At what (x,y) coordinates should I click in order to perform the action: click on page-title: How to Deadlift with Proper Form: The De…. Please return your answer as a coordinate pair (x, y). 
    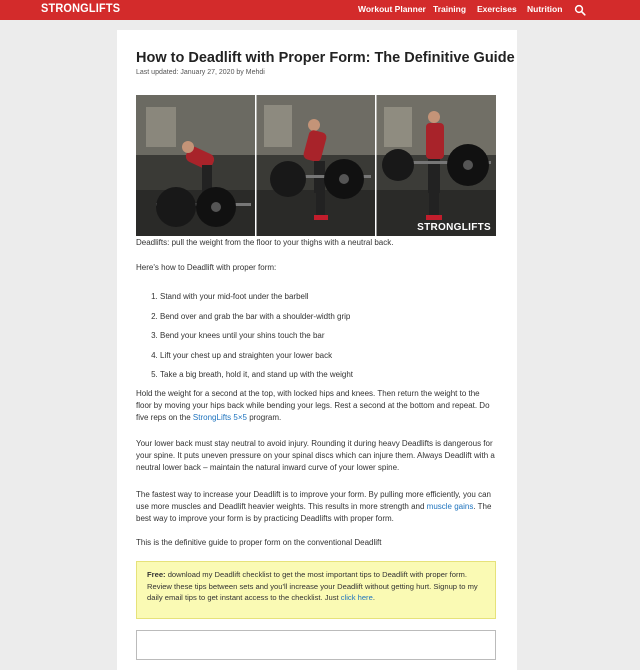
    Looking at the image, I should click on (325, 58).